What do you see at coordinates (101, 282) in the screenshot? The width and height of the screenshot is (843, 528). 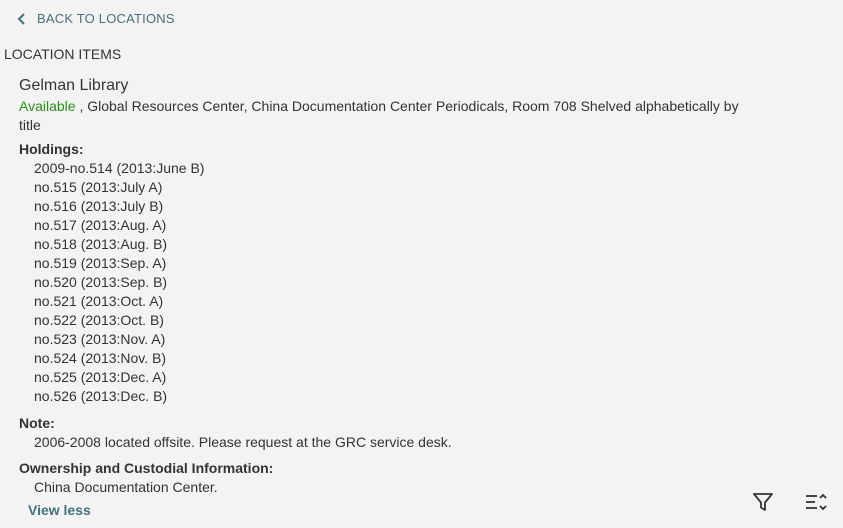 I see `holding-item: no.520 (2013:Sep. B)` at bounding box center [101, 282].